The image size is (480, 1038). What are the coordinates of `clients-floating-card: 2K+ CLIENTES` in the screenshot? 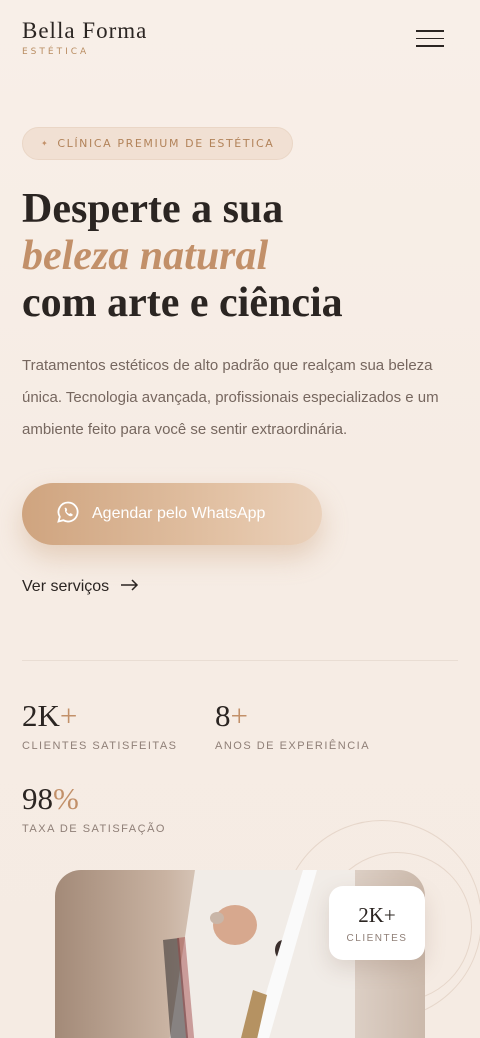 It's located at (377, 923).